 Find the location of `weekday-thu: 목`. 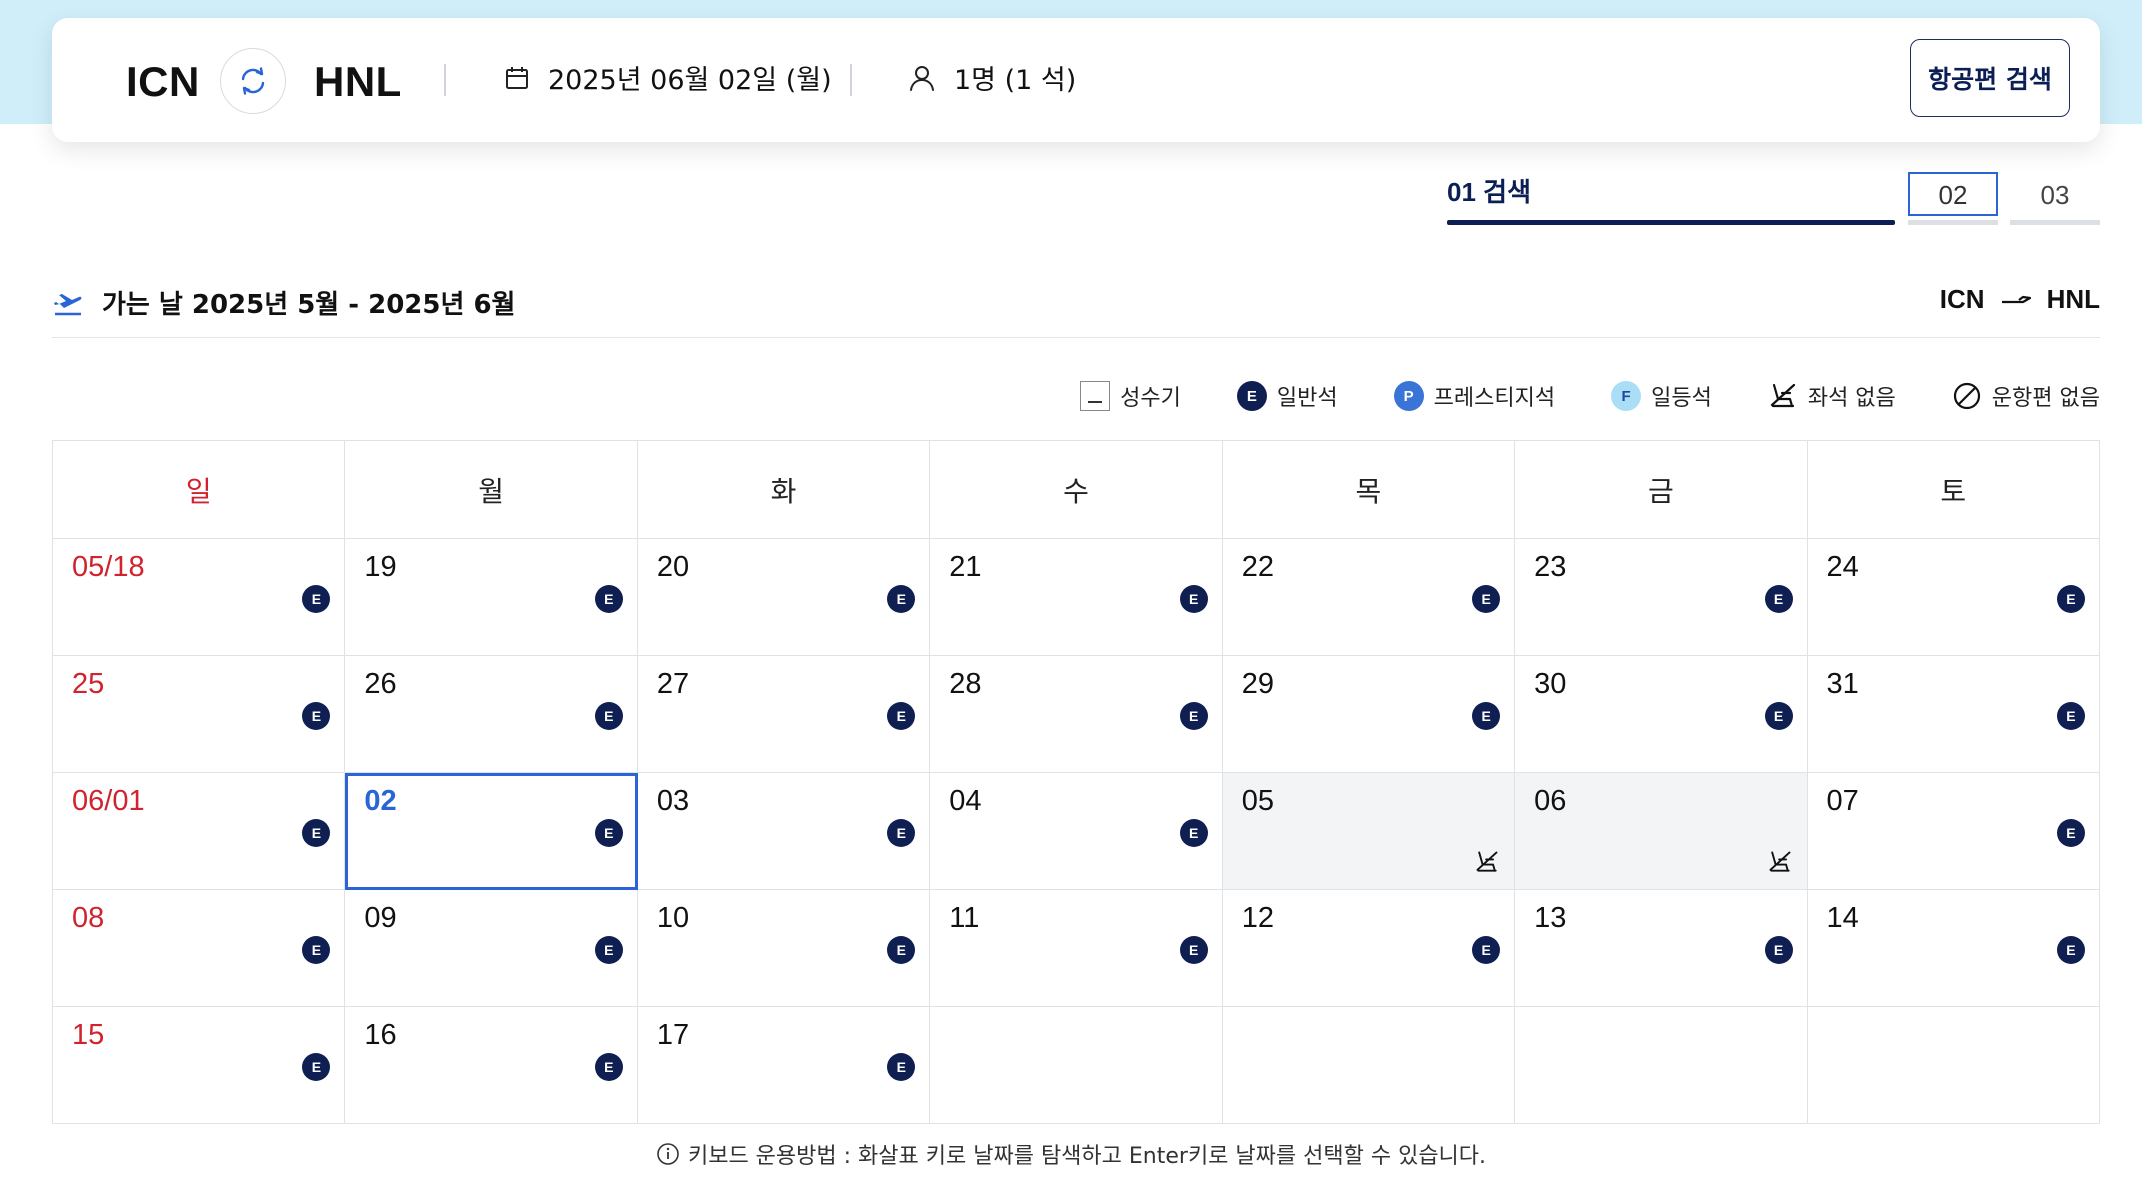

weekday-thu: 목 is located at coordinates (1369, 490).